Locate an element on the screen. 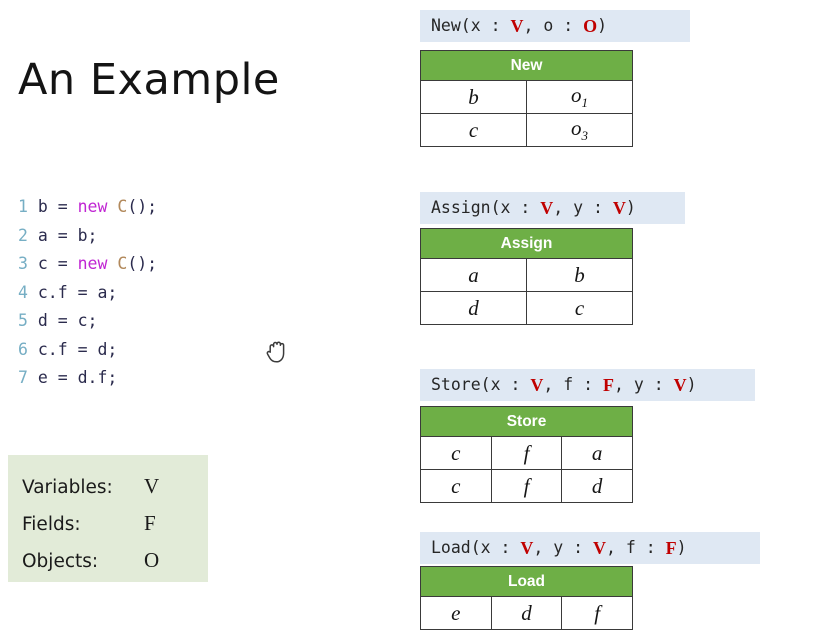 This screenshot has width=813, height=644. relation-table-assign: Assign a b d c is located at coordinates (526, 276).